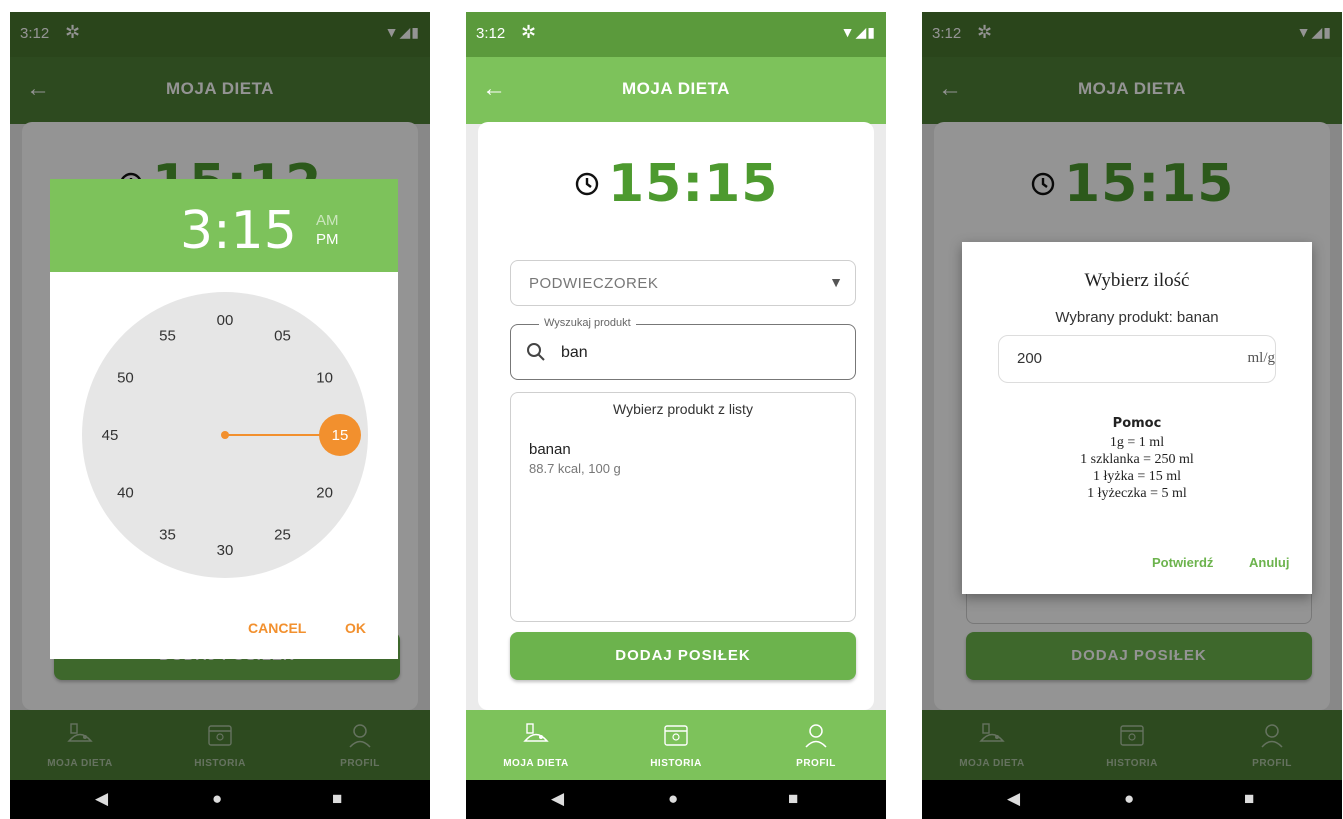 The image size is (1343, 819). I want to click on confirm-button: Potwierdź, so click(1182, 562).